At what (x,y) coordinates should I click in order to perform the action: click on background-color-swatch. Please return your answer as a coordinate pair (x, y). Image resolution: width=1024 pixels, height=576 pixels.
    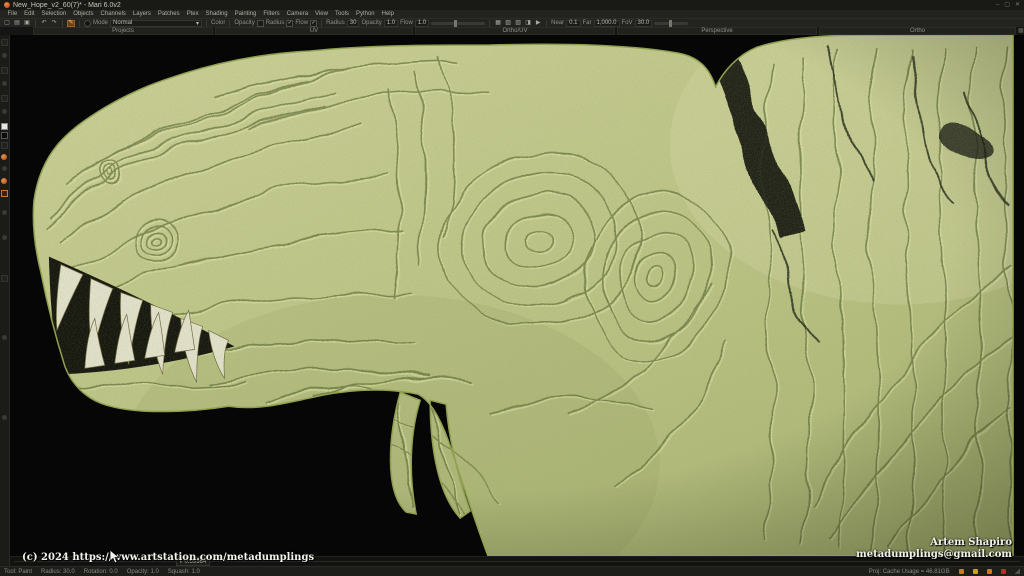
    Looking at the image, I should click on (4, 135).